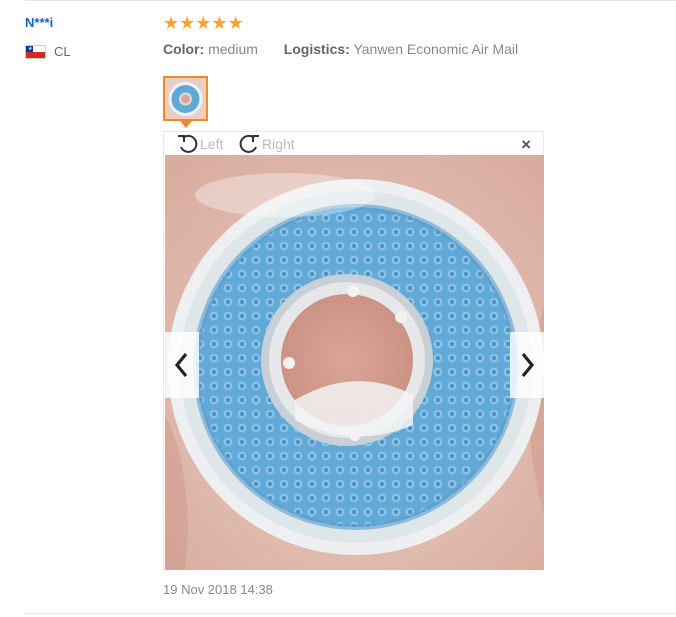  I want to click on logistics-label: Logistics:, so click(316, 49).